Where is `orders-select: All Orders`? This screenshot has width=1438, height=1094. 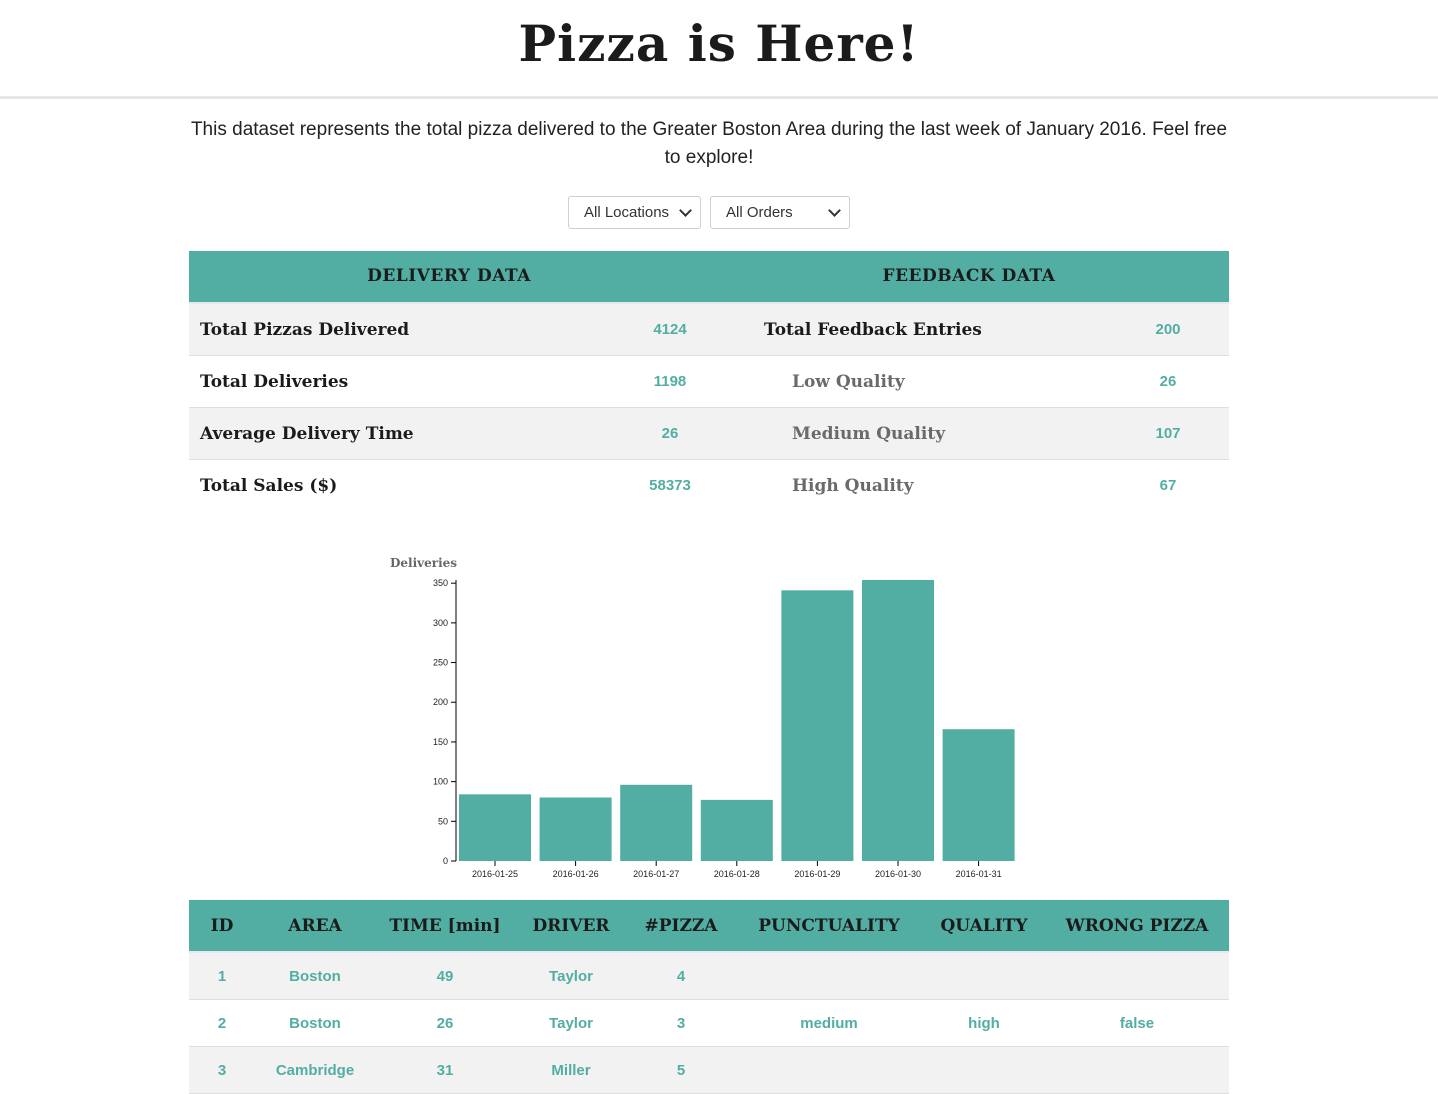 orders-select: All Orders is located at coordinates (780, 212).